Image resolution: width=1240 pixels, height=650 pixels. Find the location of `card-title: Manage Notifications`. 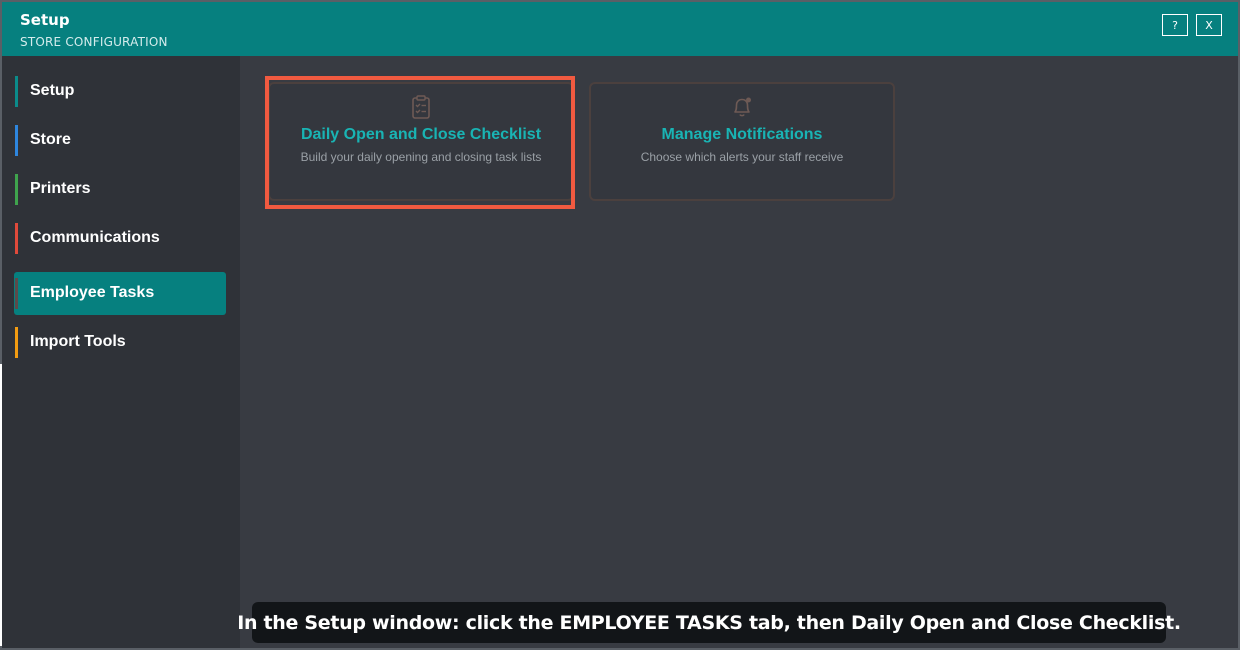

card-title: Manage Notifications is located at coordinates (742, 134).